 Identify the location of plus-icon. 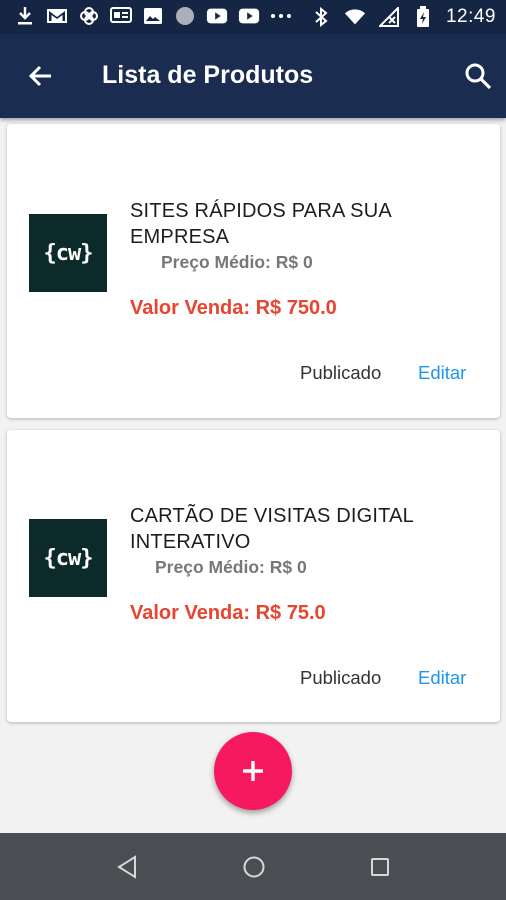
(253, 771).